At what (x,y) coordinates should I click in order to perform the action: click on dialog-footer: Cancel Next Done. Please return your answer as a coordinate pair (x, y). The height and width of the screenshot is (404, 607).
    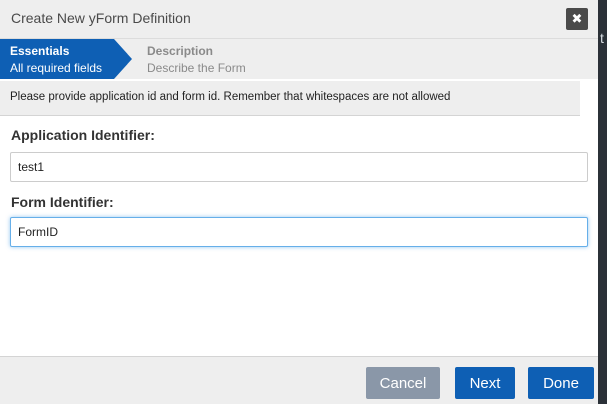
    Looking at the image, I should click on (299, 380).